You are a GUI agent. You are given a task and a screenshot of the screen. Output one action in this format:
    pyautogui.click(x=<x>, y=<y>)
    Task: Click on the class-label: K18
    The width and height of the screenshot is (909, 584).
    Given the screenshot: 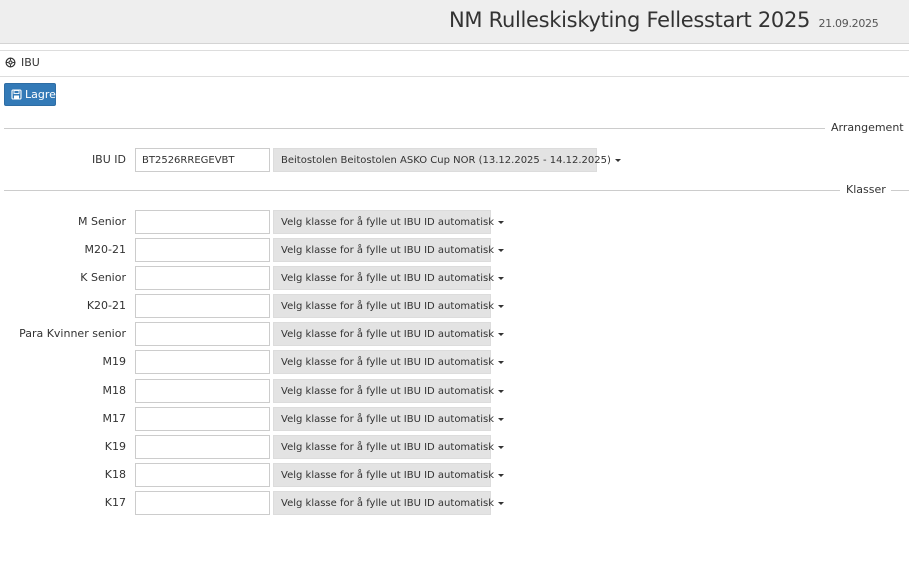 What is the action you would take?
    pyautogui.click(x=115, y=474)
    